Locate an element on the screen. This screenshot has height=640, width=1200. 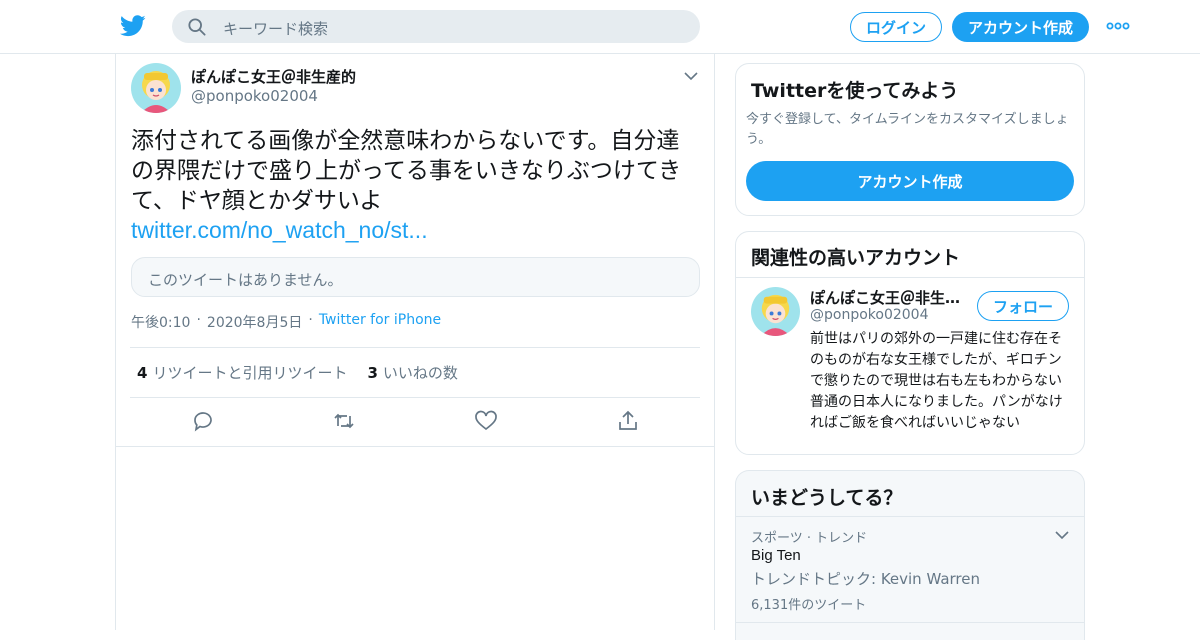
search-icon is located at coordinates (197, 27).